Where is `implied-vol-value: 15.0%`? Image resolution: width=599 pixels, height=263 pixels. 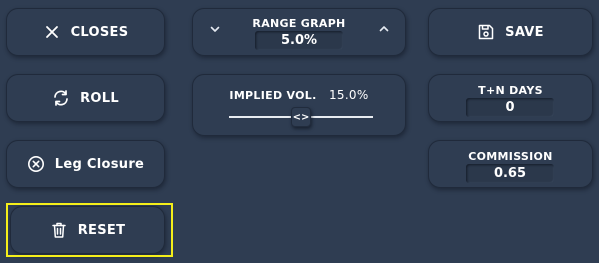 implied-vol-value: 15.0% is located at coordinates (348, 95).